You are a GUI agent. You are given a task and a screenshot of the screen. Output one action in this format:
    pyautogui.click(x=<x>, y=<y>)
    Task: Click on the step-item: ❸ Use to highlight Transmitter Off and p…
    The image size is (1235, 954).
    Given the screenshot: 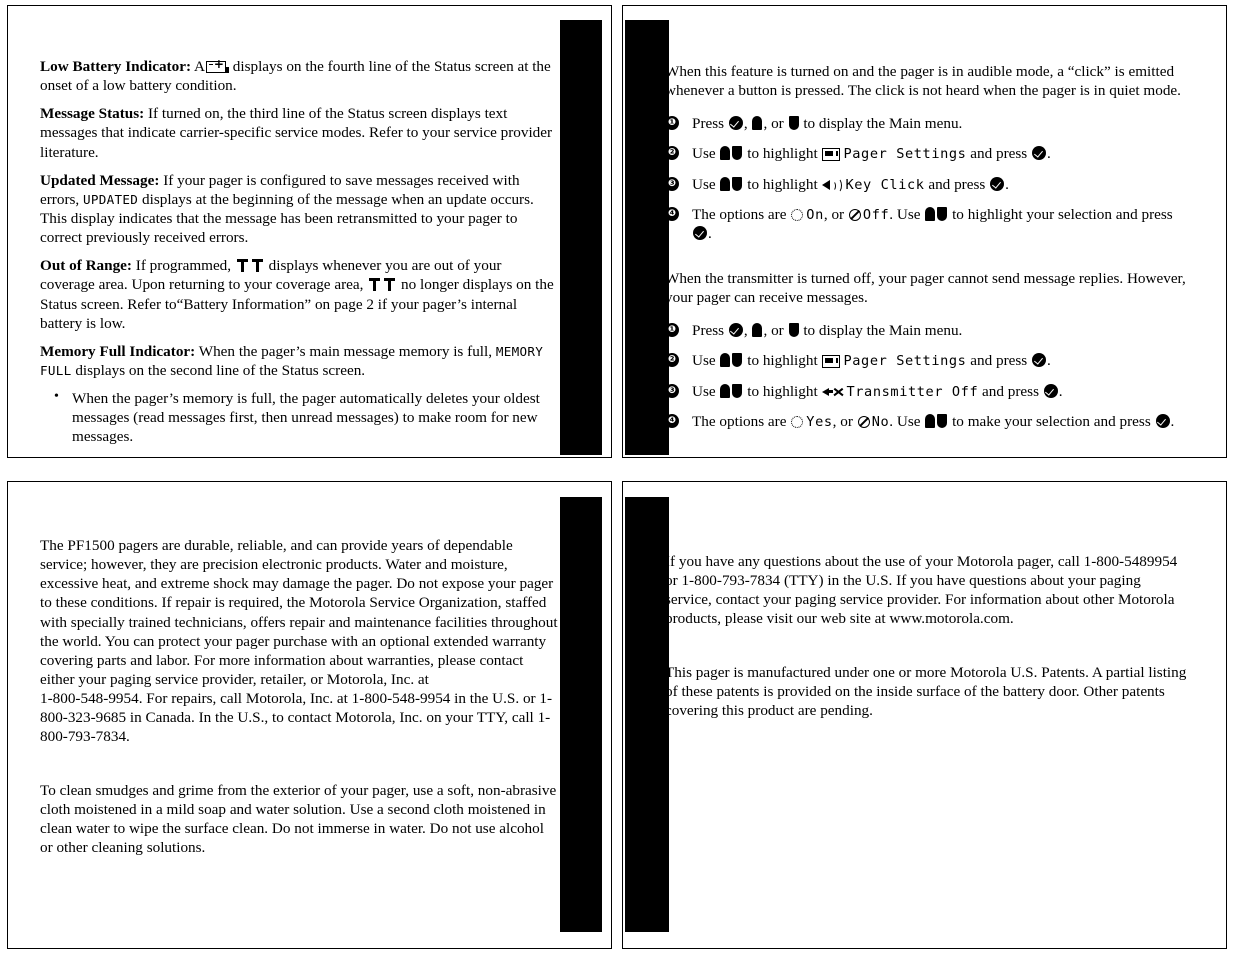 What is the action you would take?
    pyautogui.click(x=927, y=391)
    